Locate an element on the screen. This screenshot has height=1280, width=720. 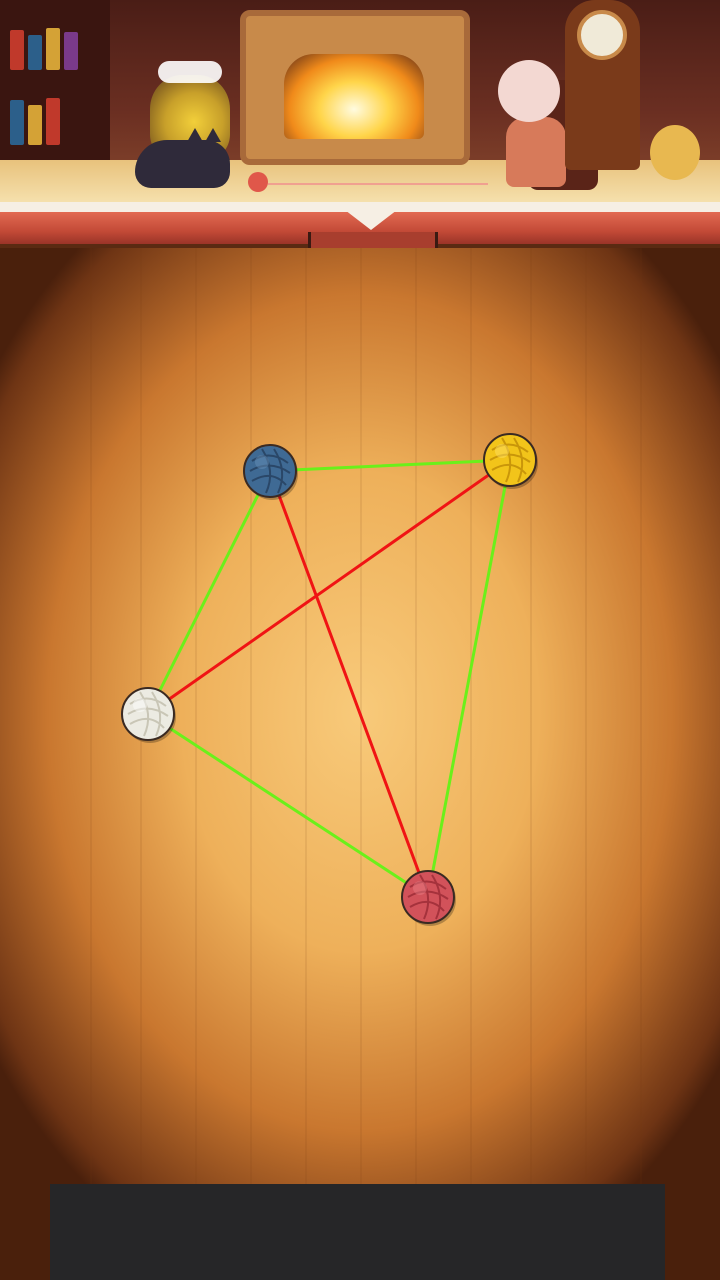
yarn-thread is located at coordinates (378, 184).